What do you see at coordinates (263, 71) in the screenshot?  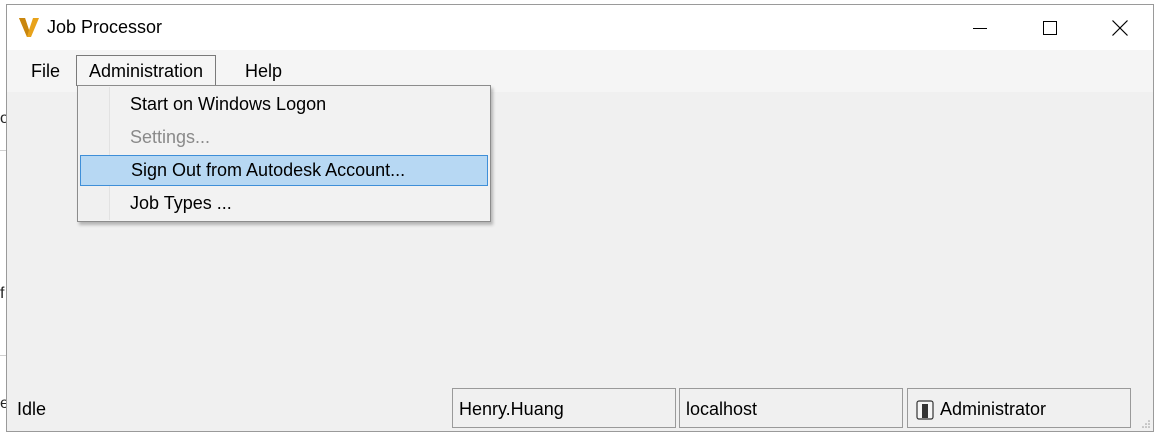 I see `menu-help: Help` at bounding box center [263, 71].